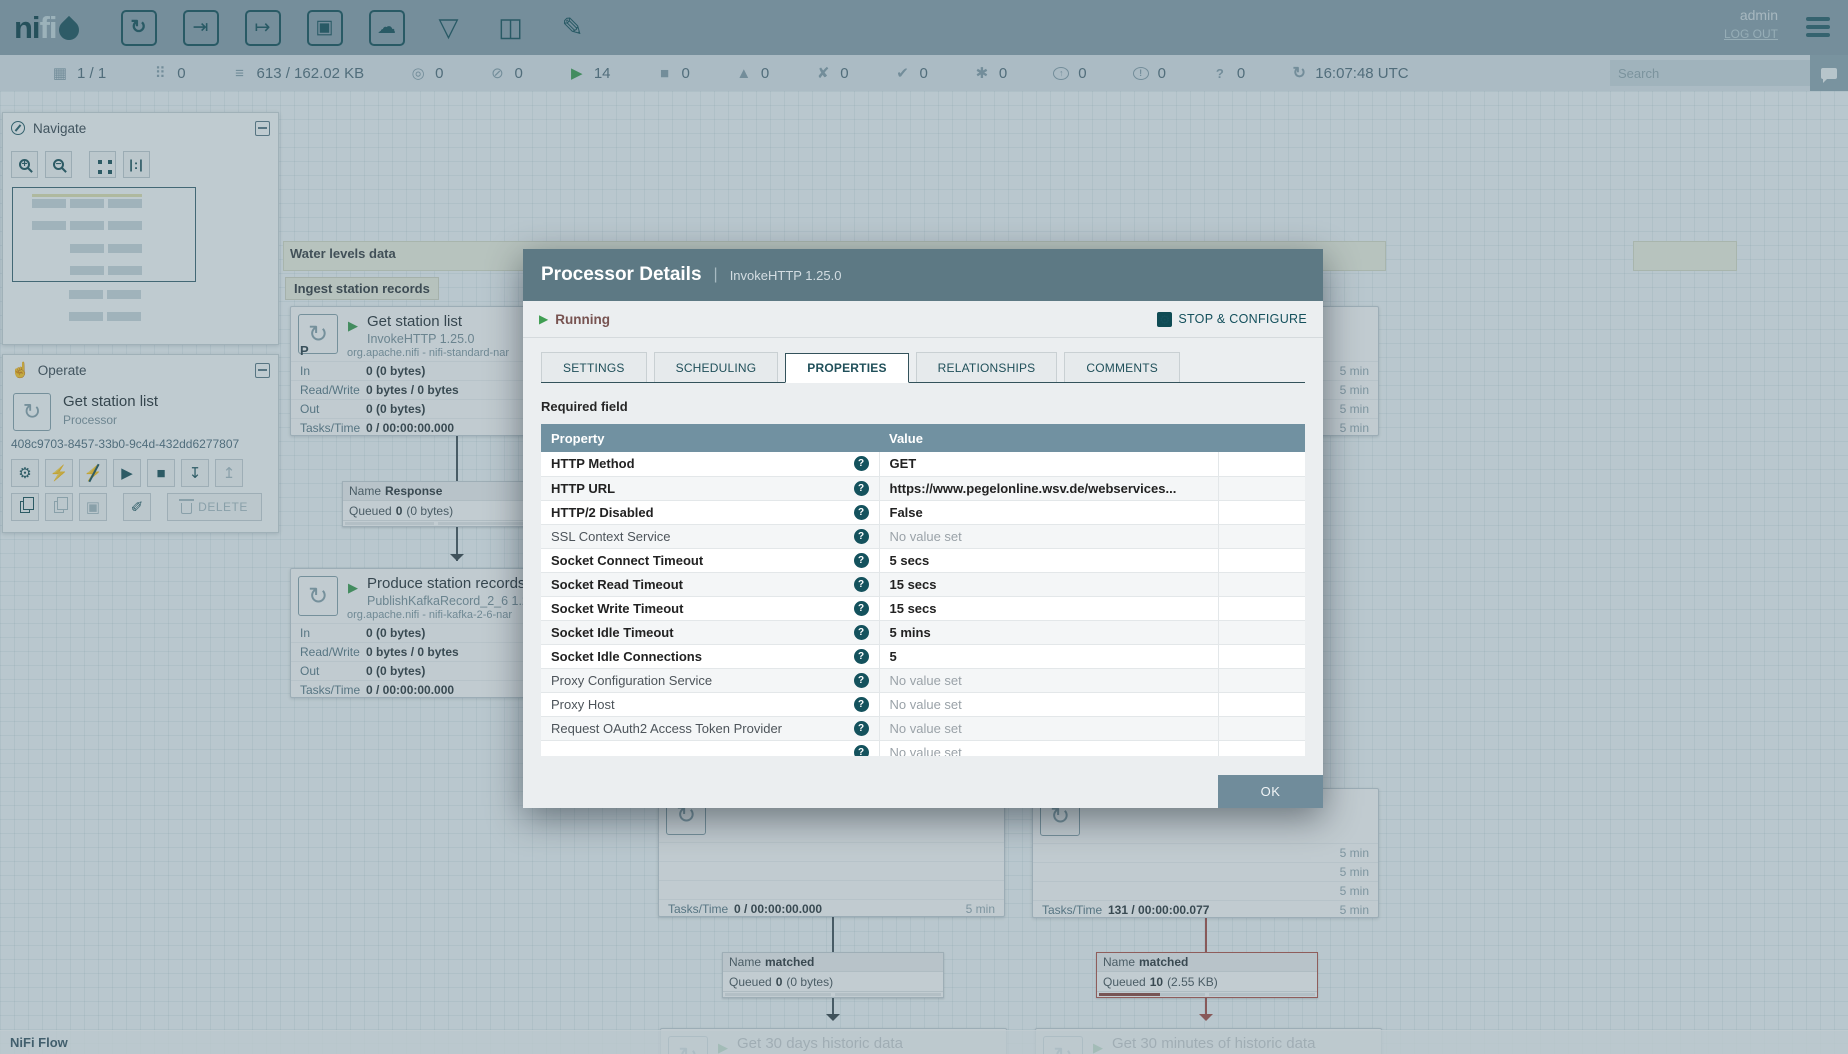  What do you see at coordinates (584, 406) in the screenshot?
I see `required-field-note: Required field` at bounding box center [584, 406].